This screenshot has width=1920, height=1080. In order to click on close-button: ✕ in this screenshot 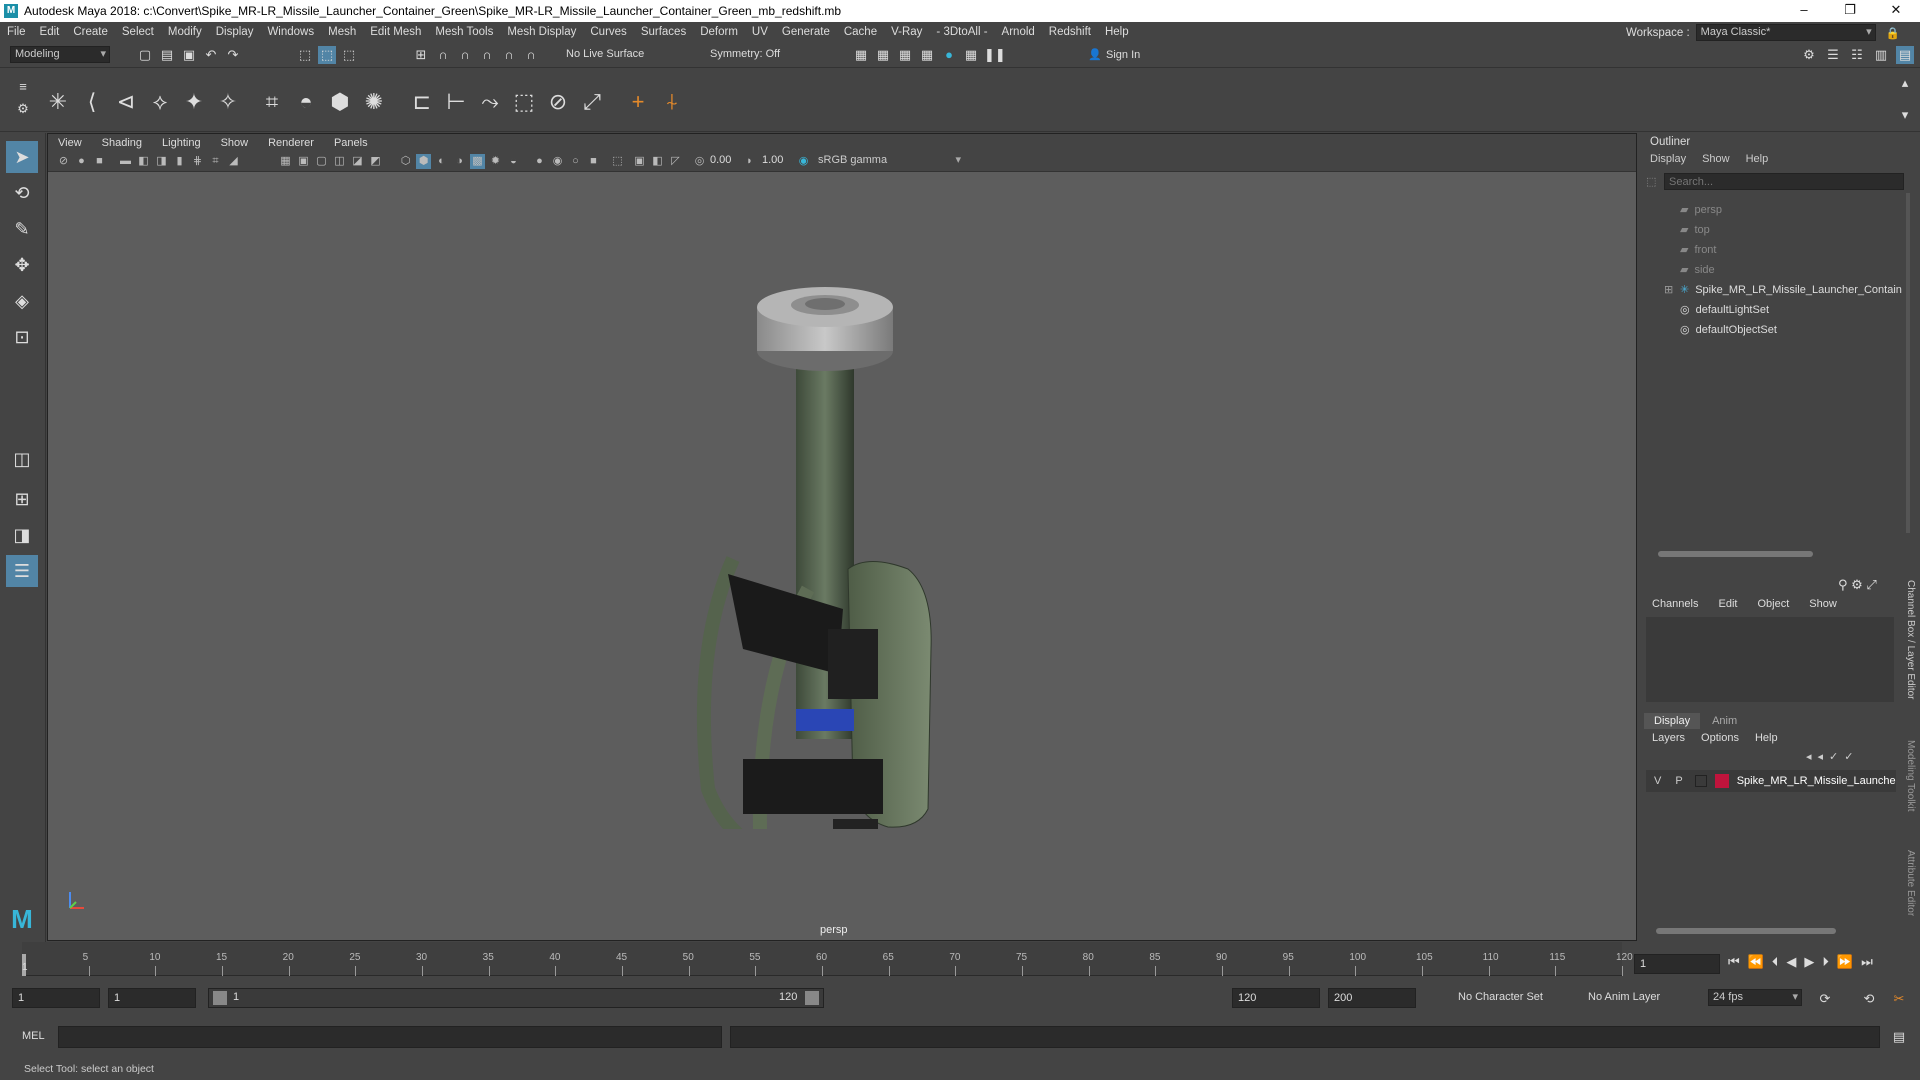, I will do `click(1896, 11)`.